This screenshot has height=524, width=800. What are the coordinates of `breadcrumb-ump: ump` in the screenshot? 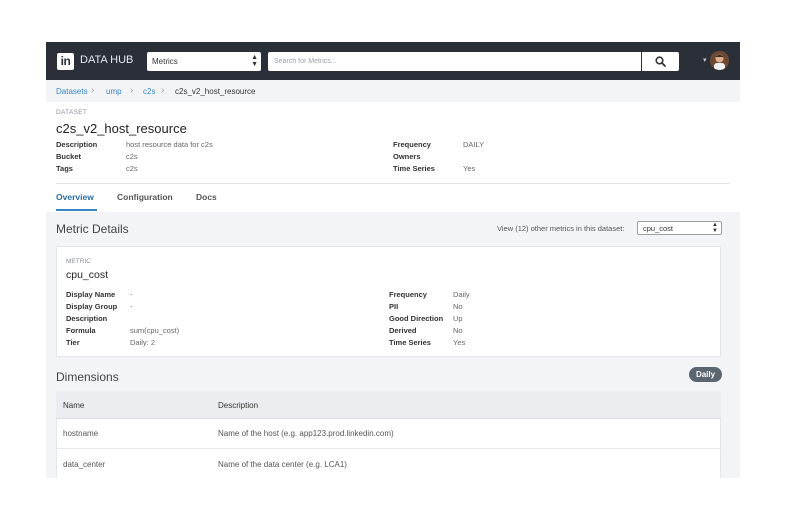 It's located at (114, 91).